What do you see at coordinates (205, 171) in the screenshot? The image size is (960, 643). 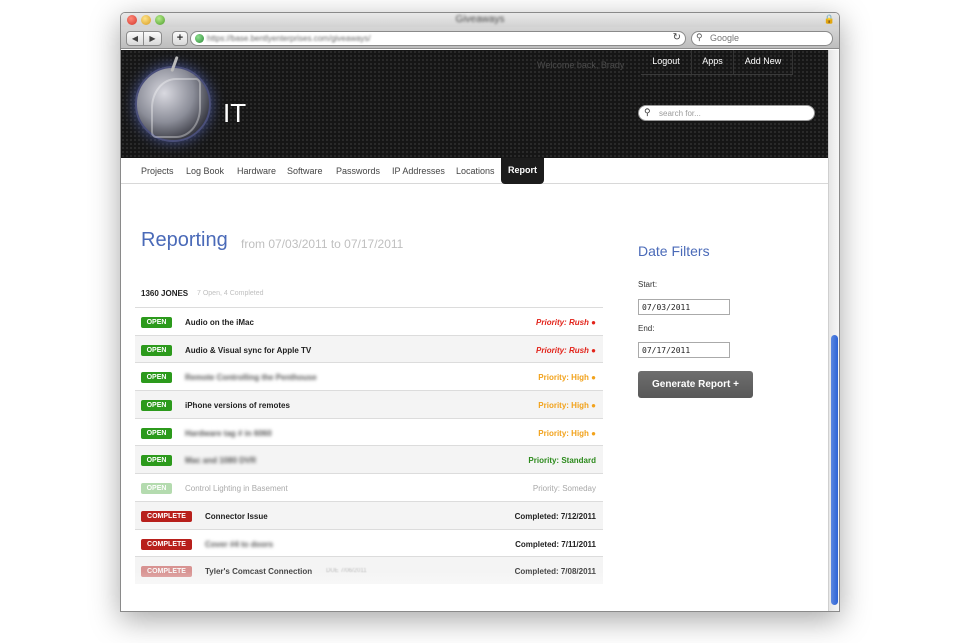 I see `tab-log-book: Log Book` at bounding box center [205, 171].